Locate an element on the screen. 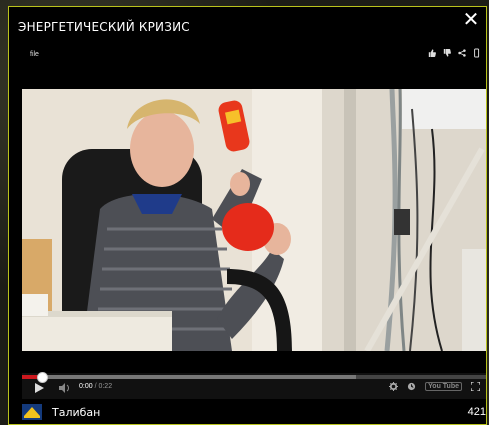 This screenshot has width=489, height=425. duration: 0:22 is located at coordinates (105, 386).